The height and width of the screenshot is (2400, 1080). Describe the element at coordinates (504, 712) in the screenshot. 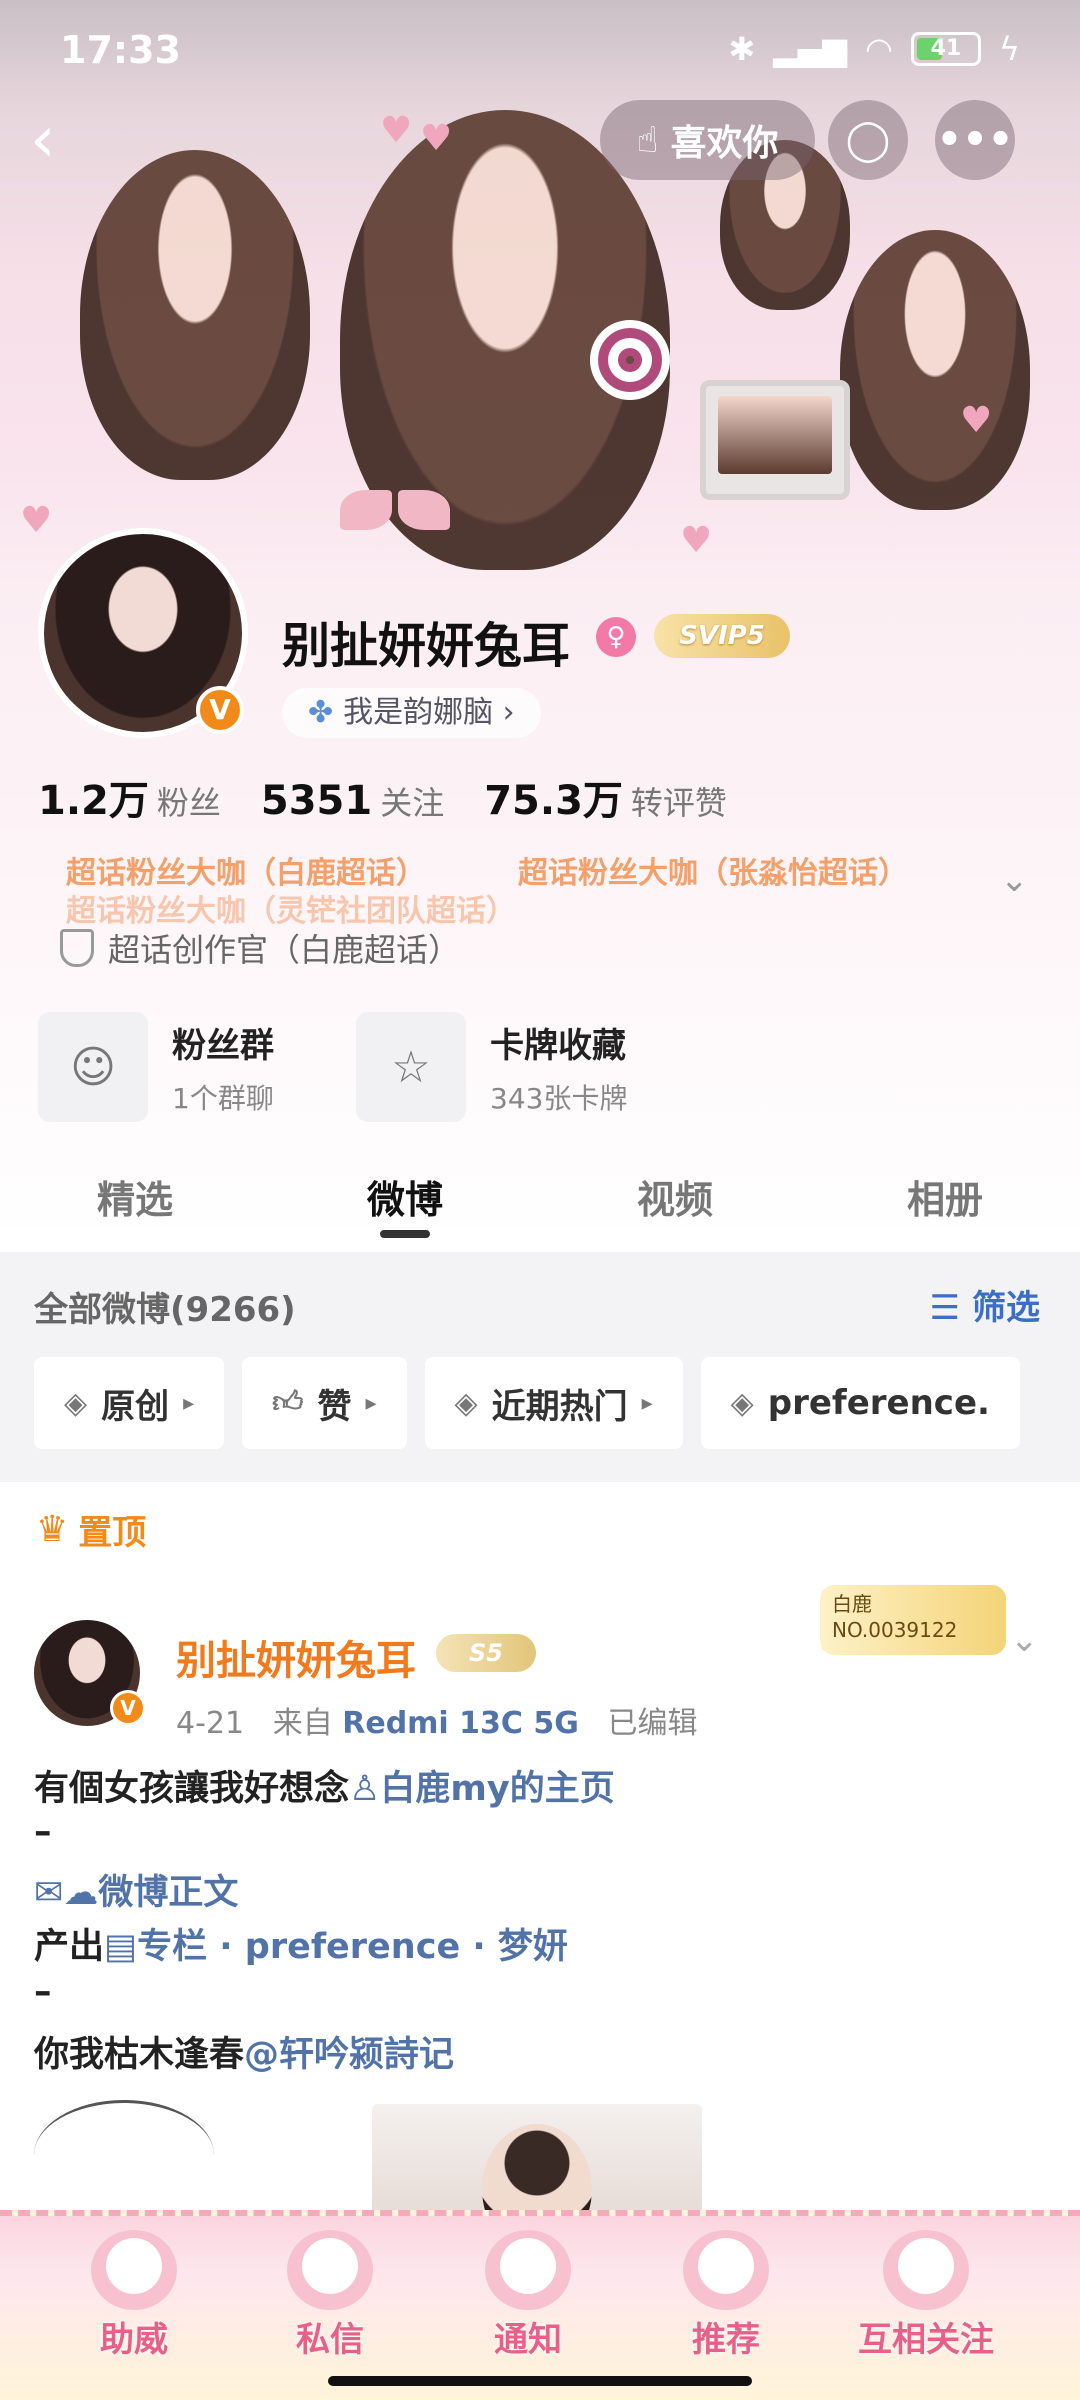

I see `chevron-right-icon: ›` at that location.